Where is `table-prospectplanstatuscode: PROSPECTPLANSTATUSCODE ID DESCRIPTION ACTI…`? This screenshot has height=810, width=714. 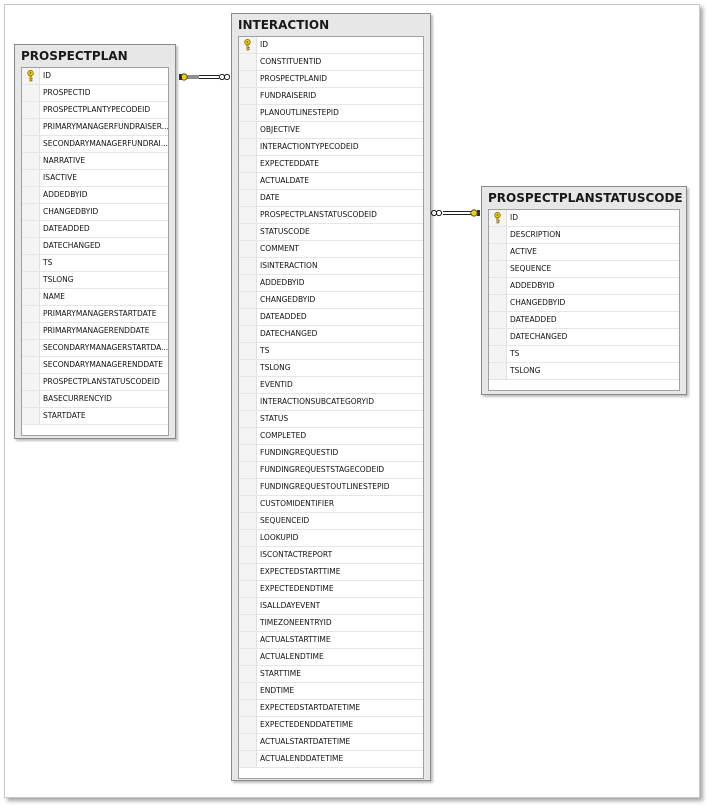 table-prospectplanstatuscode: PROSPECTPLANSTATUSCODE ID DESCRIPTION ACTI… is located at coordinates (584, 290).